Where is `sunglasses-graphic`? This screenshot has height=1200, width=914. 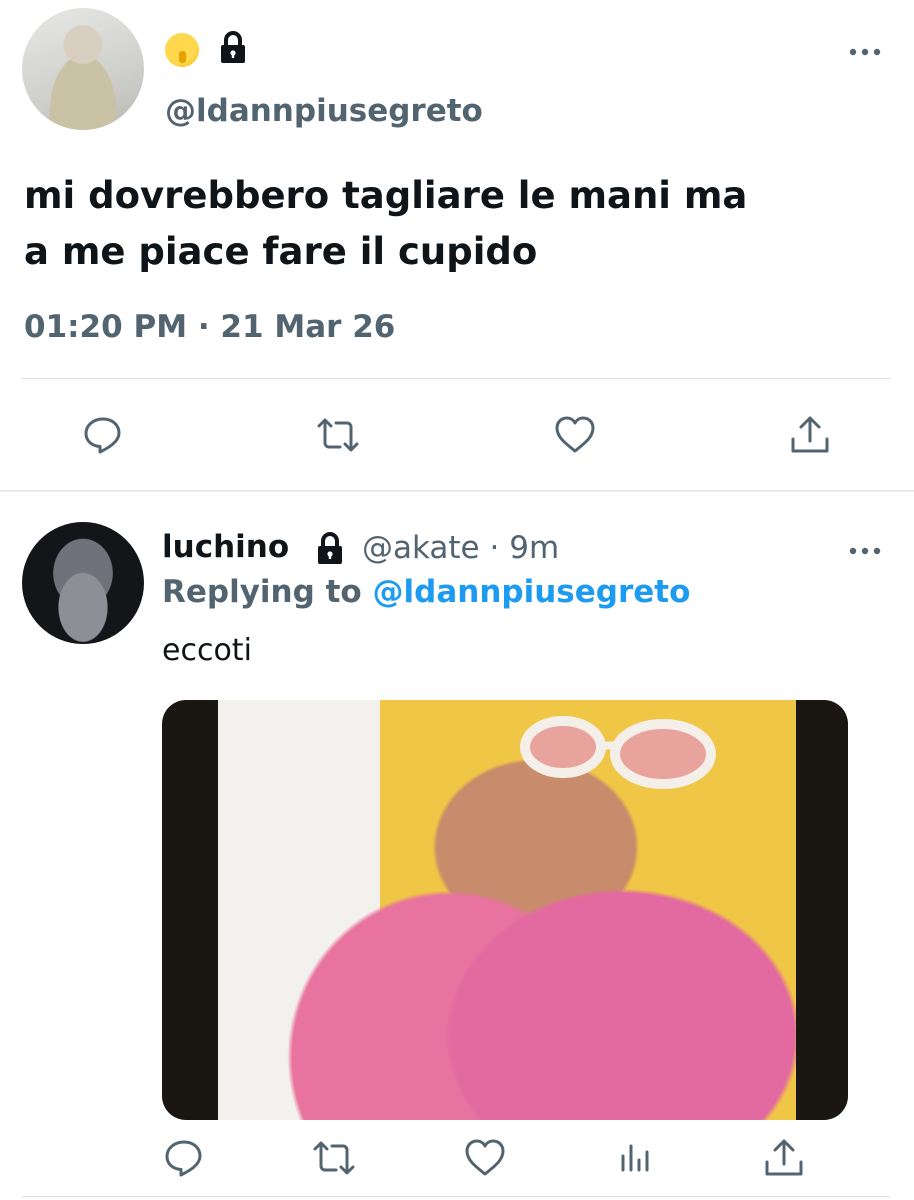
sunglasses-graphic is located at coordinates (618, 752).